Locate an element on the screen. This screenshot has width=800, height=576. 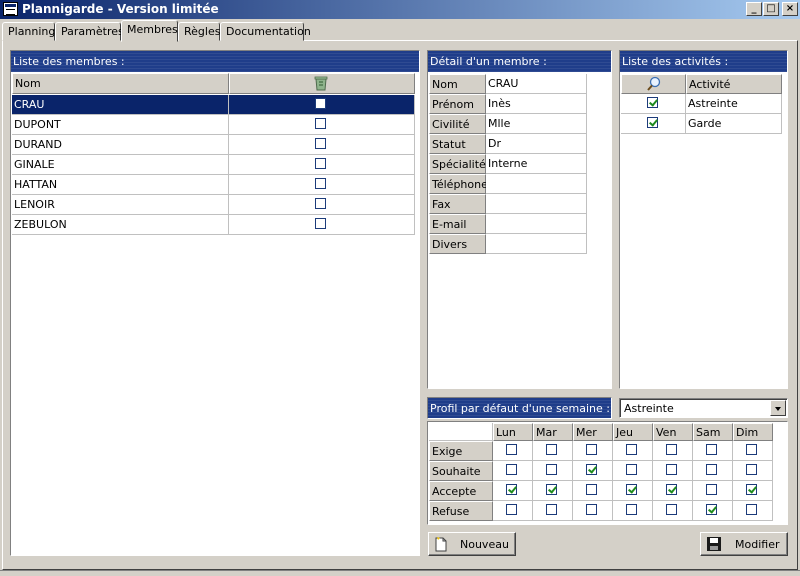
table-row: LENOIR is located at coordinates (213, 205).